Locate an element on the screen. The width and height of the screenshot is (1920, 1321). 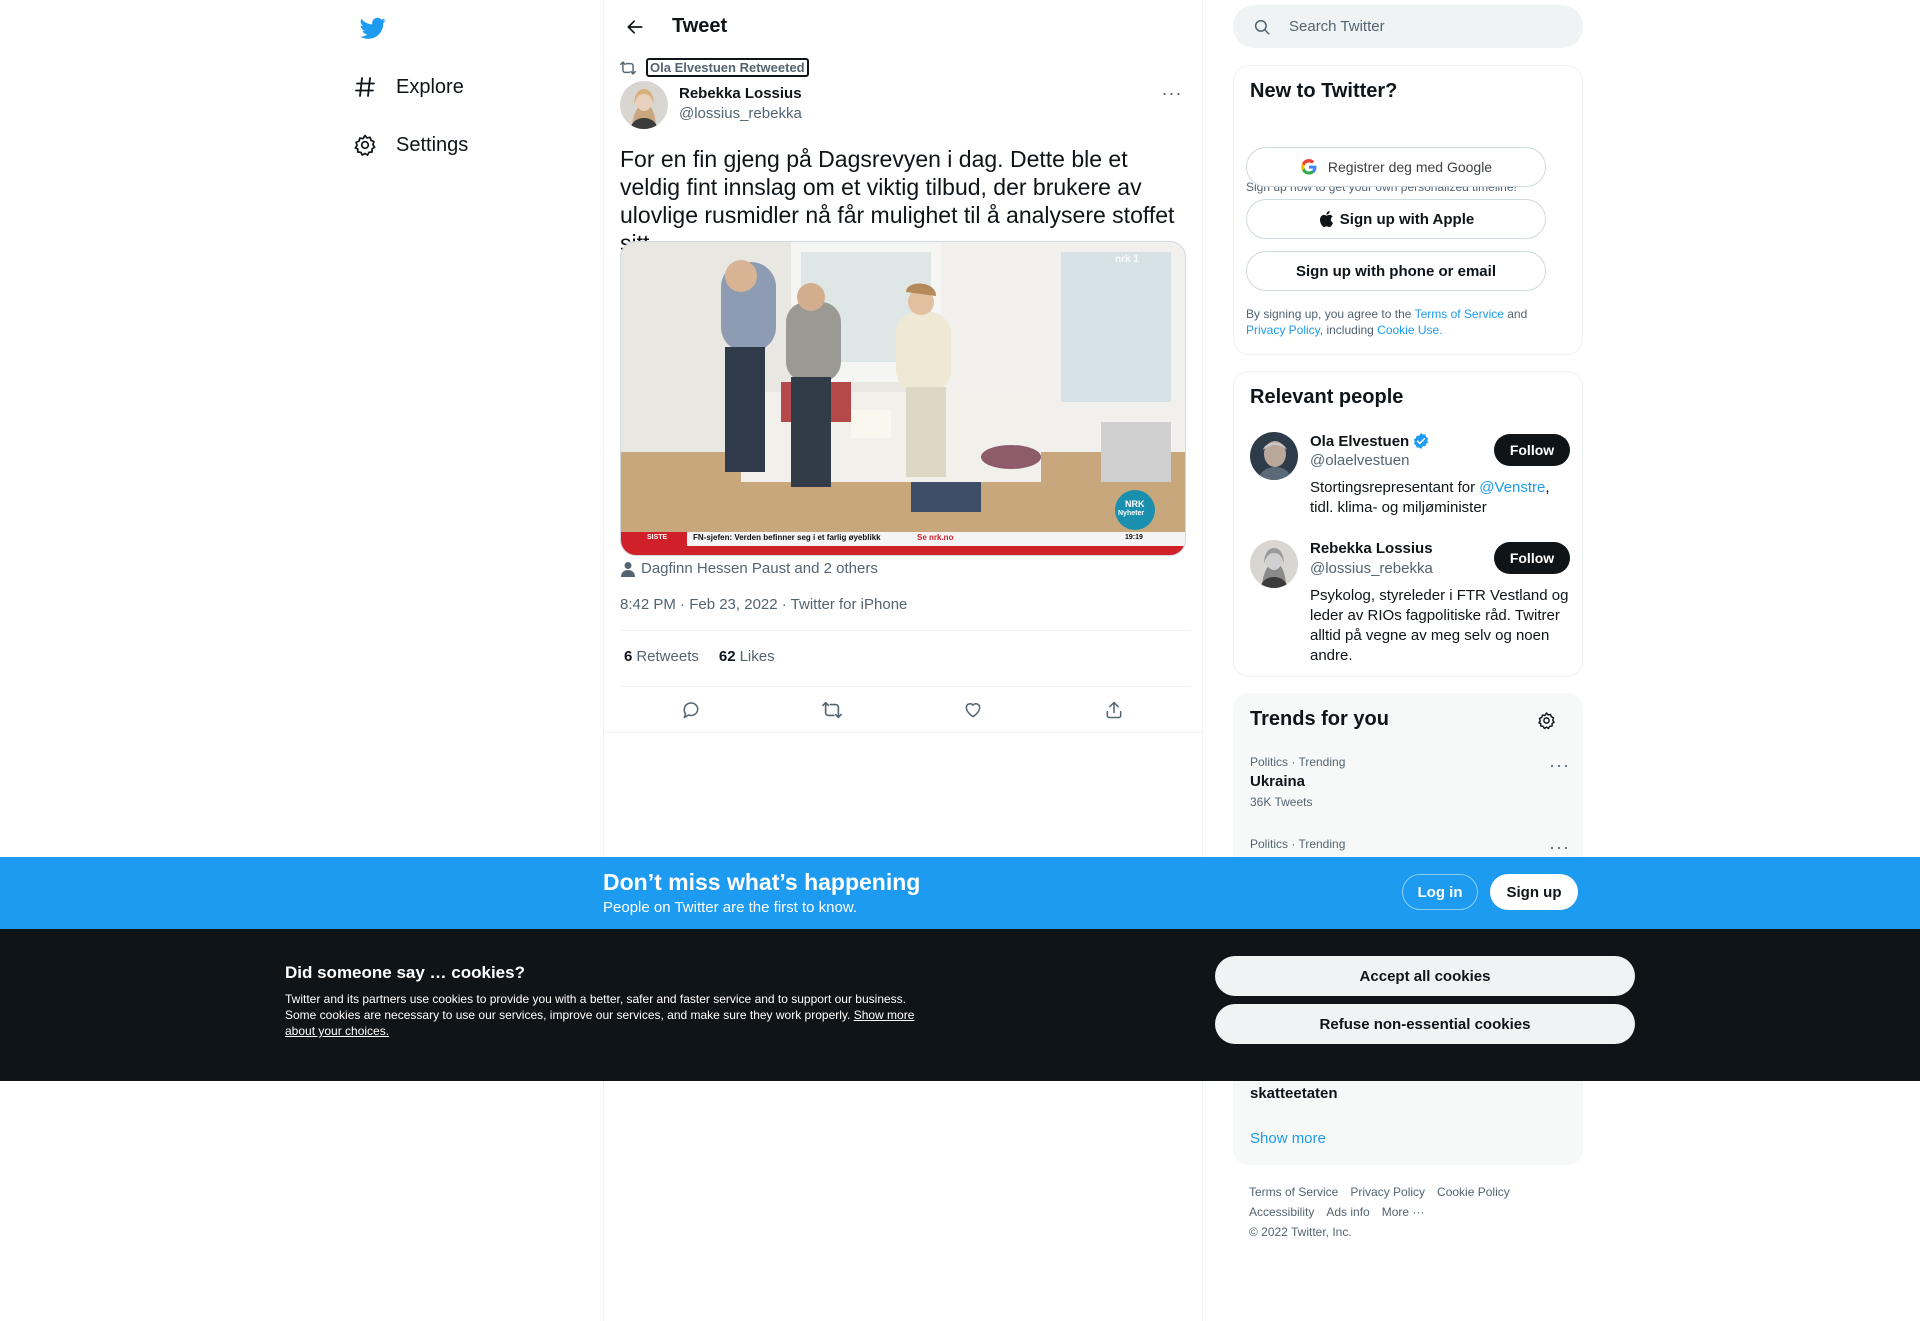
media-channel-logo: nrk 1 is located at coordinates (1127, 259).